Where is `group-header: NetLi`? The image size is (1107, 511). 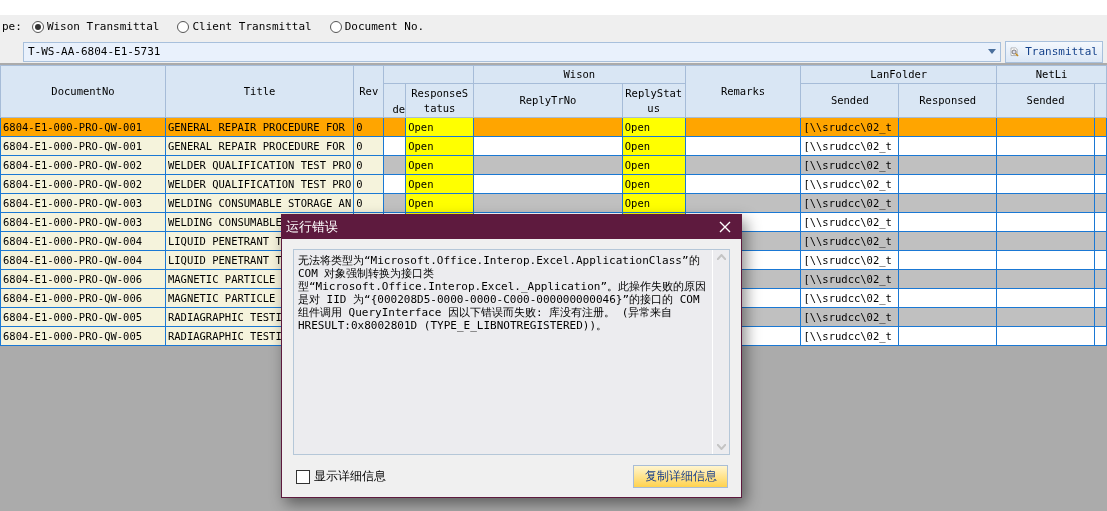 group-header: NetLi is located at coordinates (1051, 74).